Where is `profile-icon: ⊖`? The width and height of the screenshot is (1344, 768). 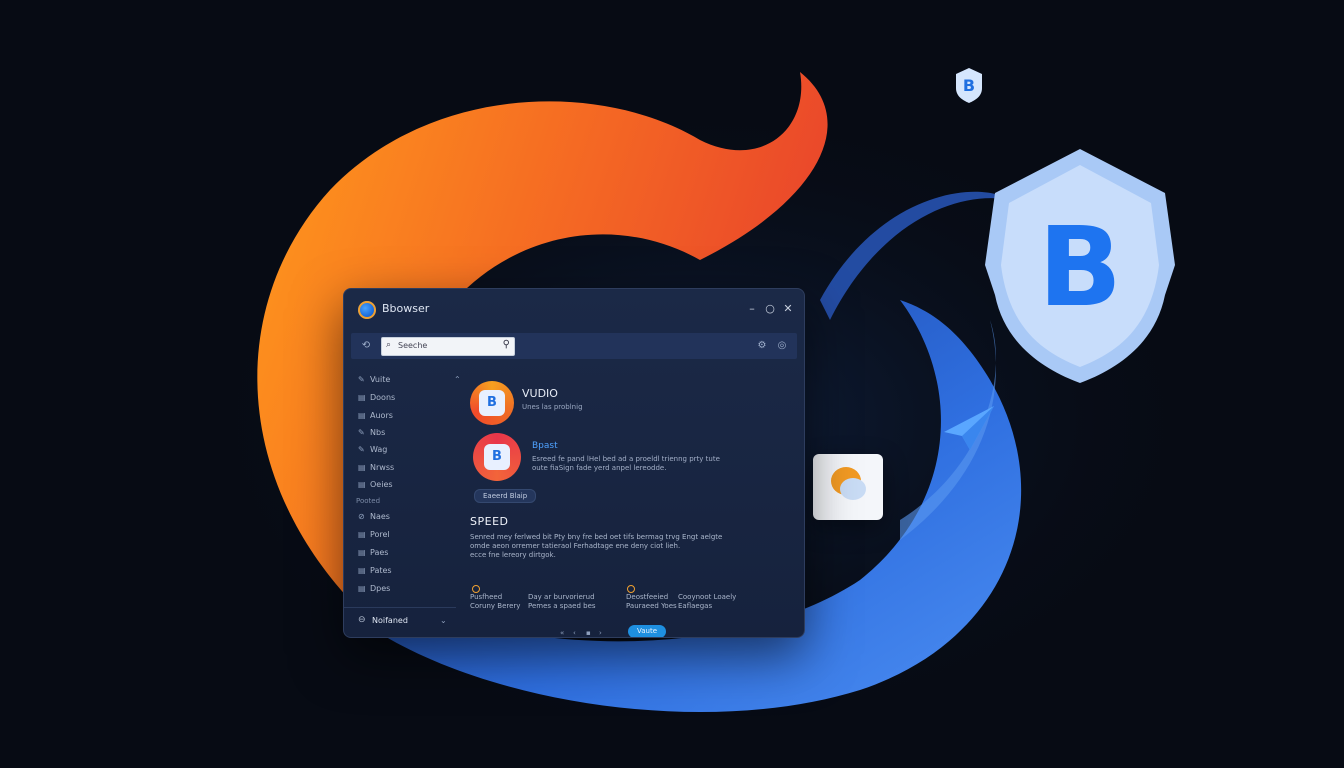 profile-icon: ⊖ is located at coordinates (362, 620).